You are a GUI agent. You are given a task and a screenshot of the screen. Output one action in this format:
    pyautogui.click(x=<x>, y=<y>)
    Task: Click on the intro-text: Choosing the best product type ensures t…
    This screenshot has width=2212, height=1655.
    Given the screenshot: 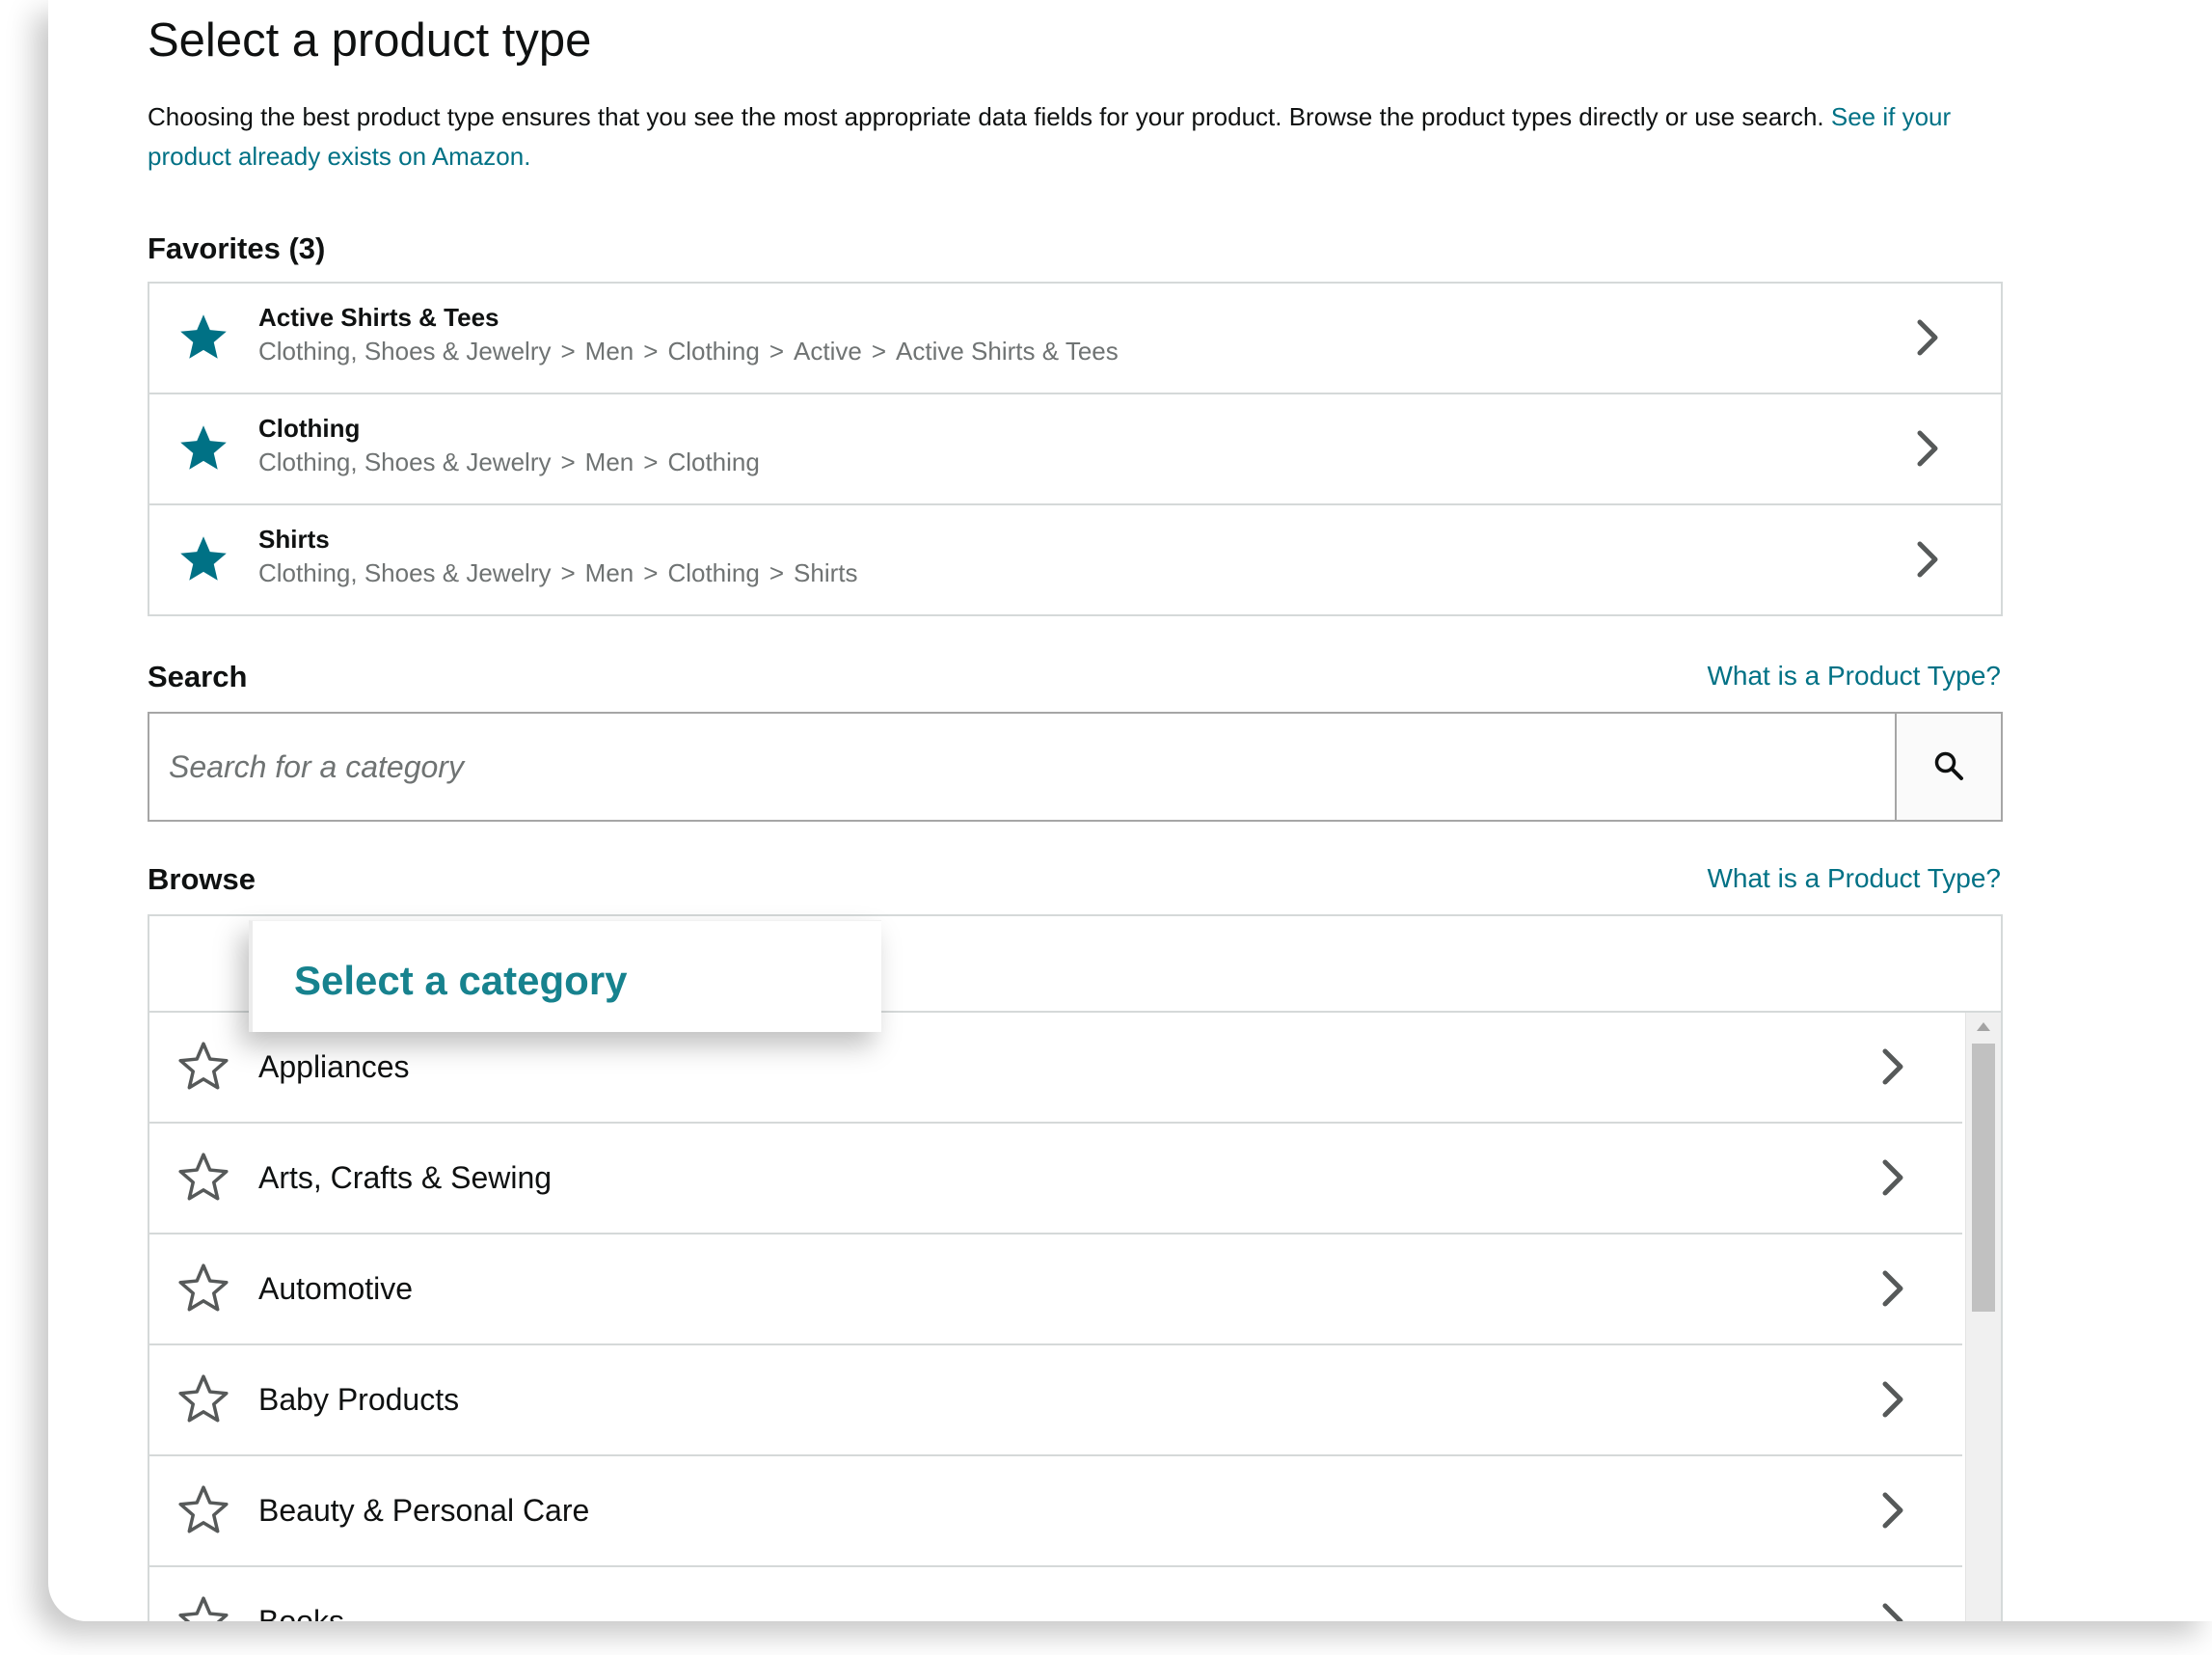 What is the action you would take?
    pyautogui.click(x=986, y=116)
    